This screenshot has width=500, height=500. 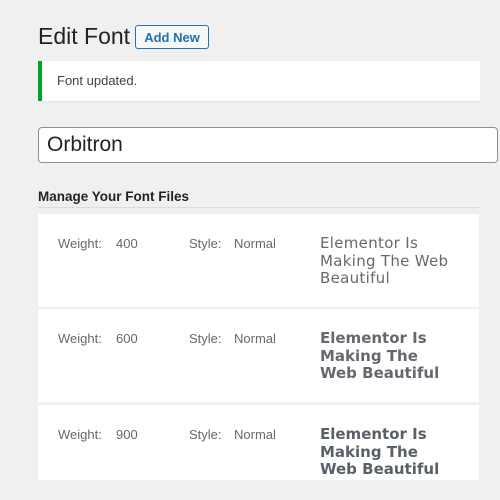 What do you see at coordinates (114, 196) in the screenshot?
I see `section-heading: Manage Your Font Files` at bounding box center [114, 196].